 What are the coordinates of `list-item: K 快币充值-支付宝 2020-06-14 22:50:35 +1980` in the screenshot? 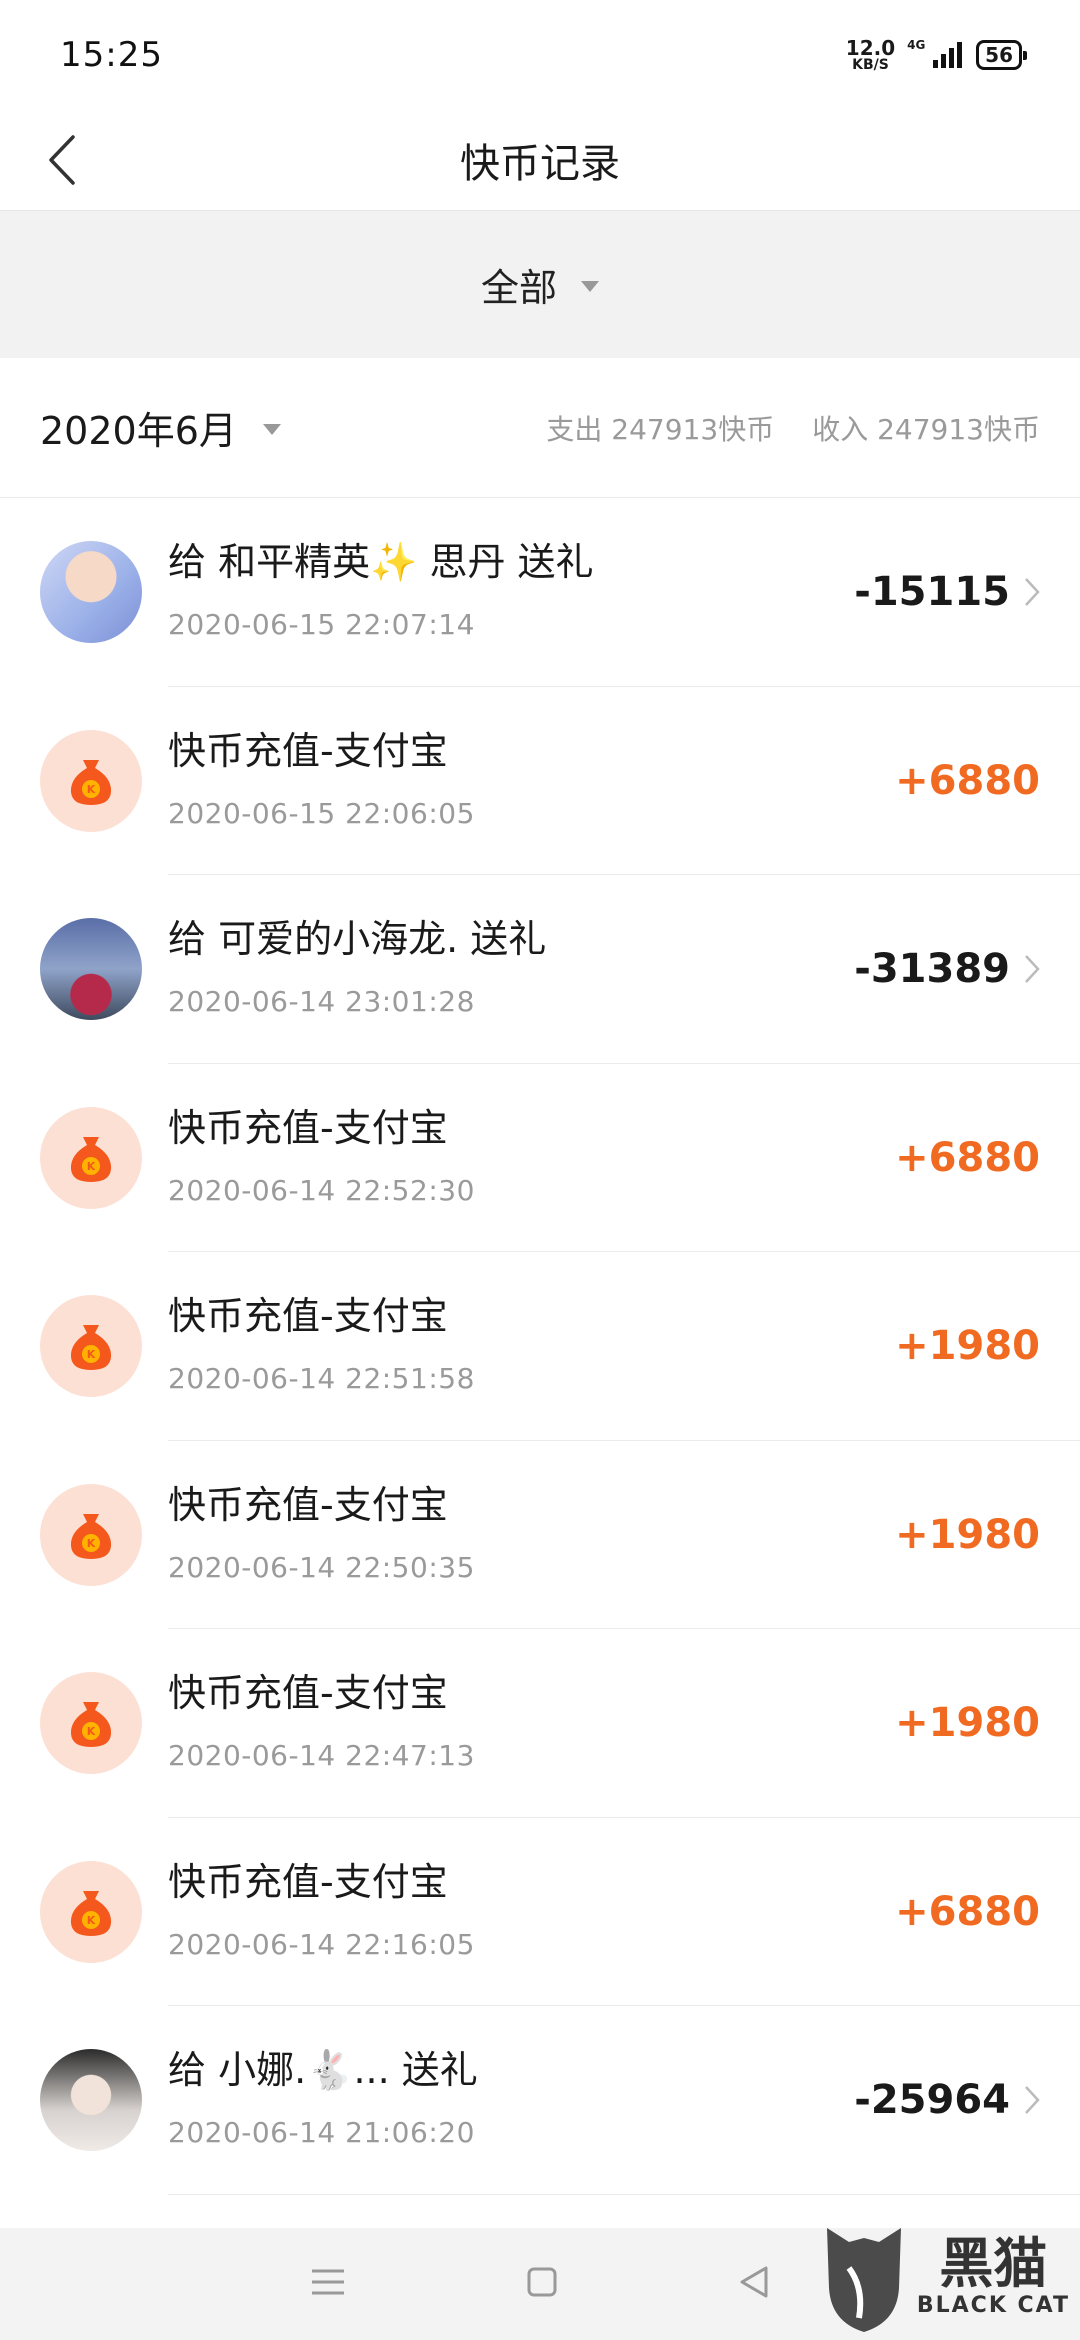 It's located at (540, 1535).